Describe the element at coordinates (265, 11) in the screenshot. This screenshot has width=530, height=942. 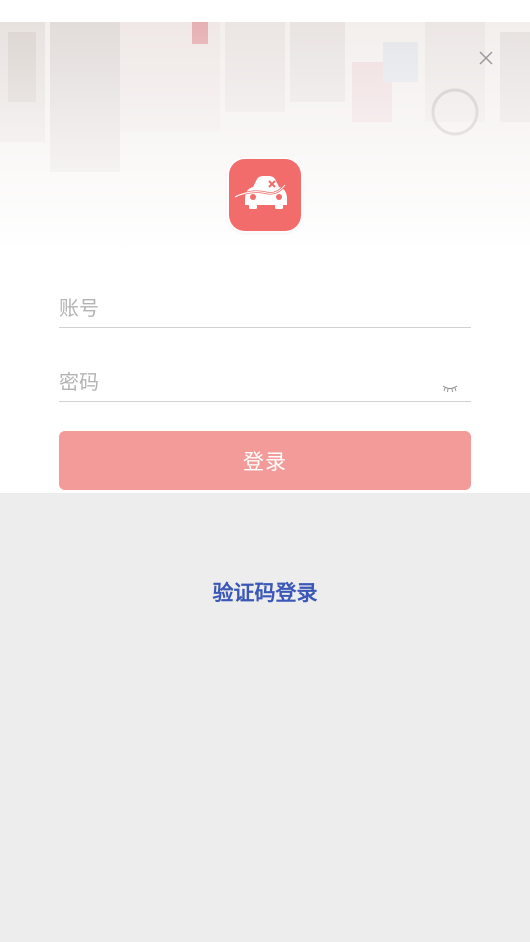
I see `status-bar` at that location.